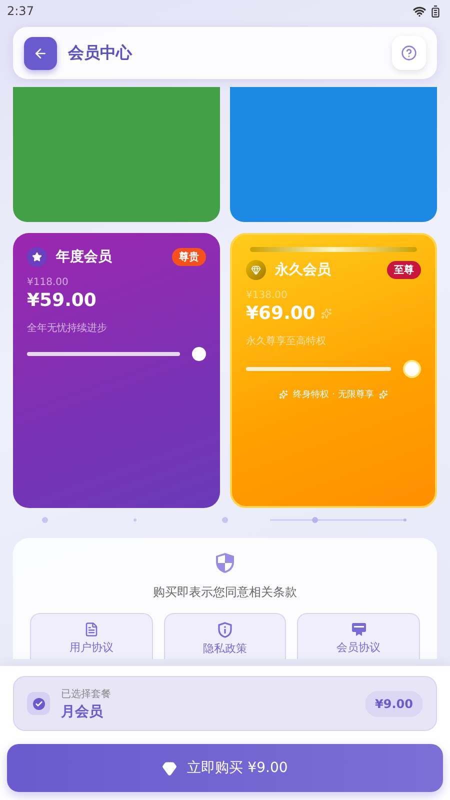 The image size is (450, 800). I want to click on plan-price: ¥69.00, so click(281, 313).